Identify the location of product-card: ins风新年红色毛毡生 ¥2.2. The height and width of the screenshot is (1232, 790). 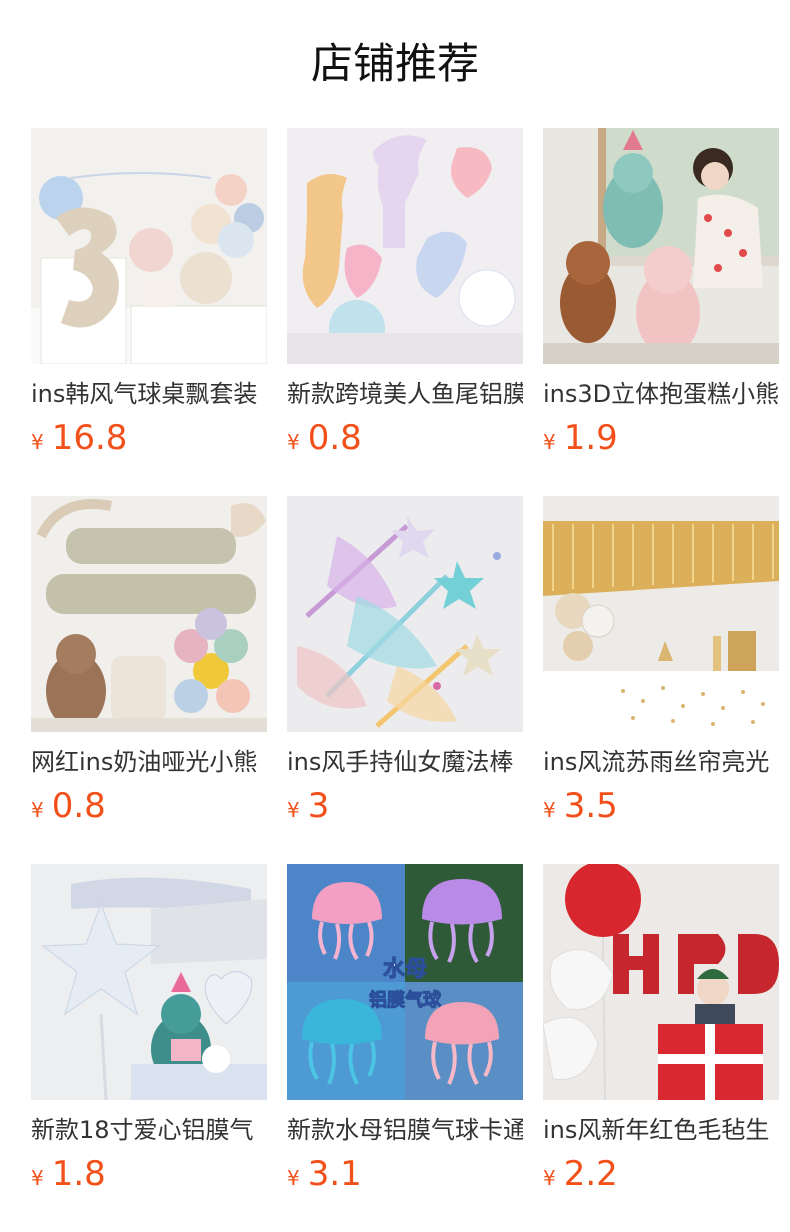
(661, 1029).